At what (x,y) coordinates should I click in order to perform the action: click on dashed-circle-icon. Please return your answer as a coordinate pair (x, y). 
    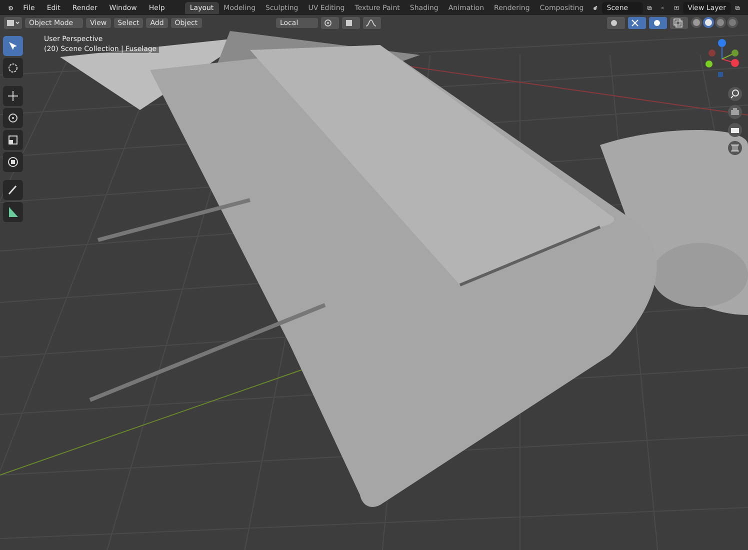
    Looking at the image, I should click on (13, 68).